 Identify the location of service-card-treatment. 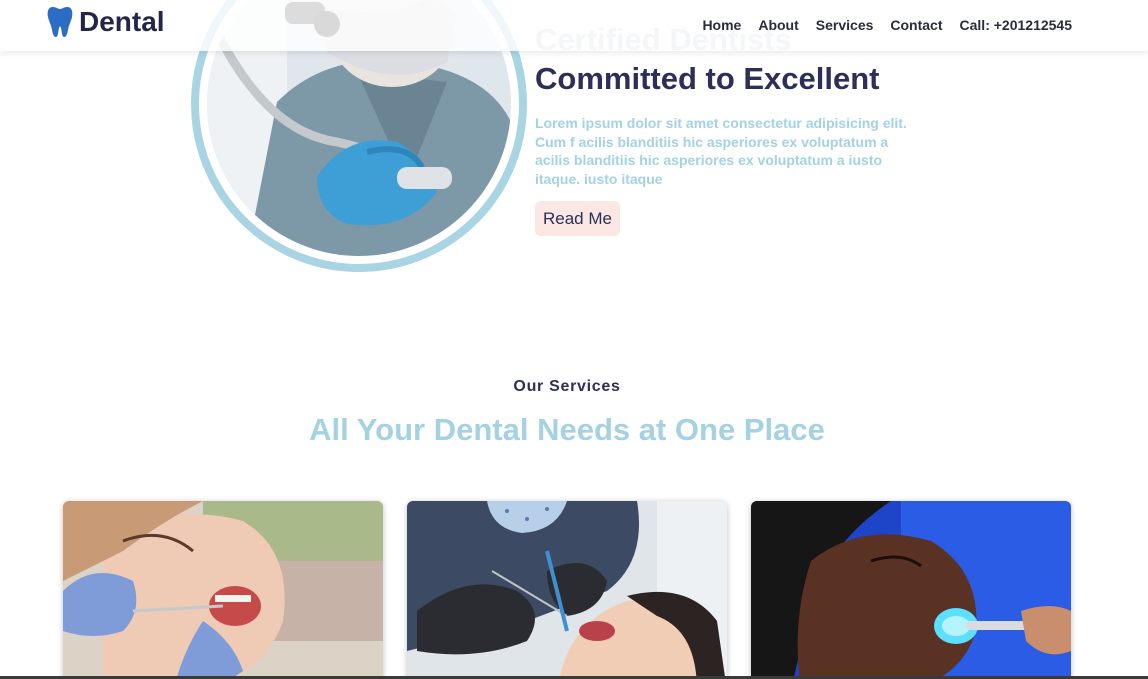
(567, 590).